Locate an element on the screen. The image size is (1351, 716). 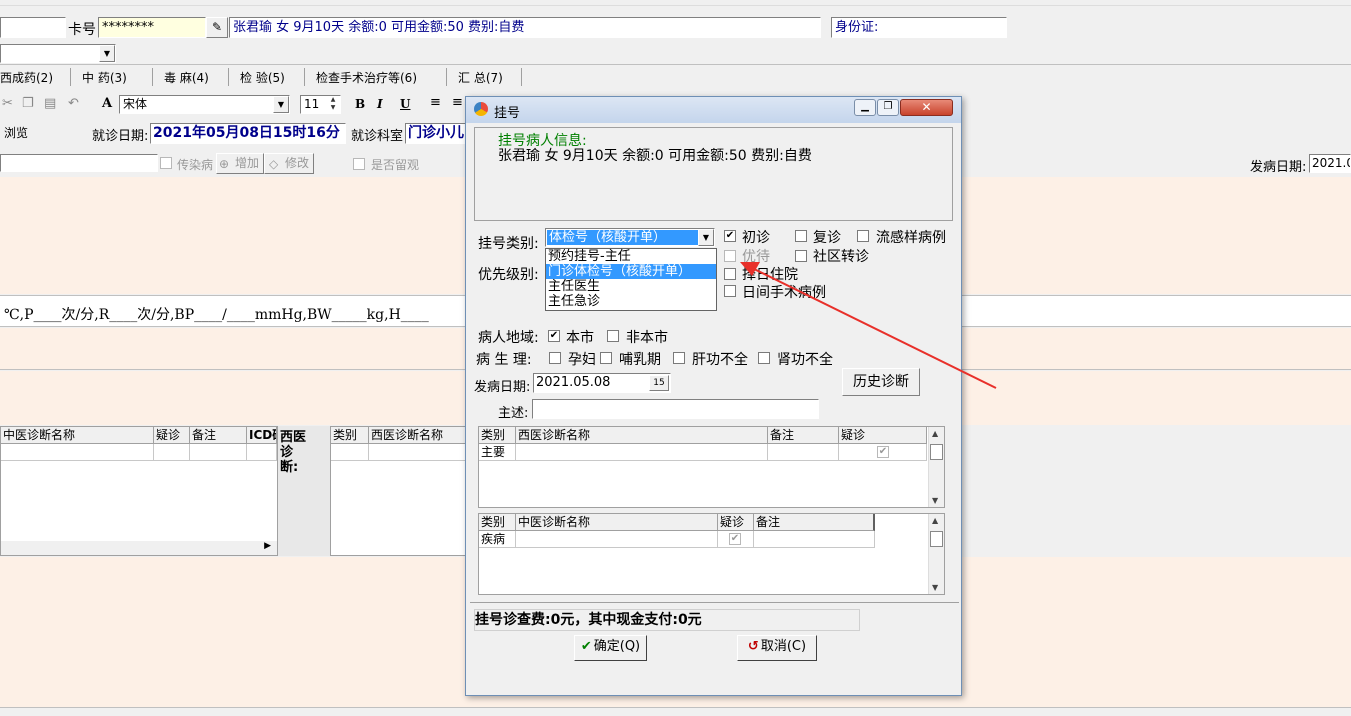
copy-icon: ❐ is located at coordinates (28, 103).